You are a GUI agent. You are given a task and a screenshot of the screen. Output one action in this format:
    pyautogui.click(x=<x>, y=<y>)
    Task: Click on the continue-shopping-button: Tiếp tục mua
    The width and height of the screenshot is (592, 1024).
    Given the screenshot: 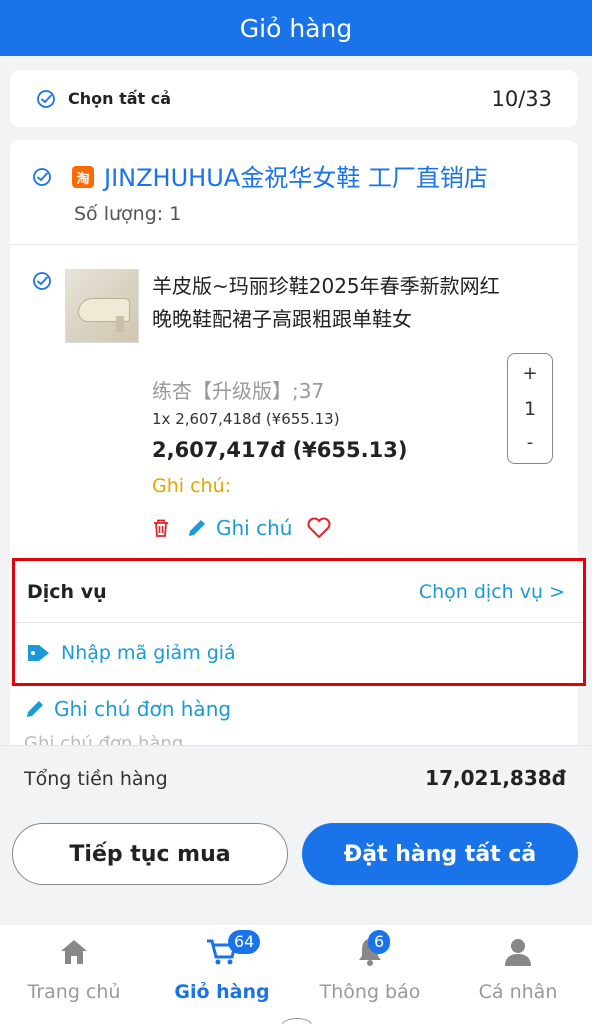 What is the action you would take?
    pyautogui.click(x=150, y=854)
    